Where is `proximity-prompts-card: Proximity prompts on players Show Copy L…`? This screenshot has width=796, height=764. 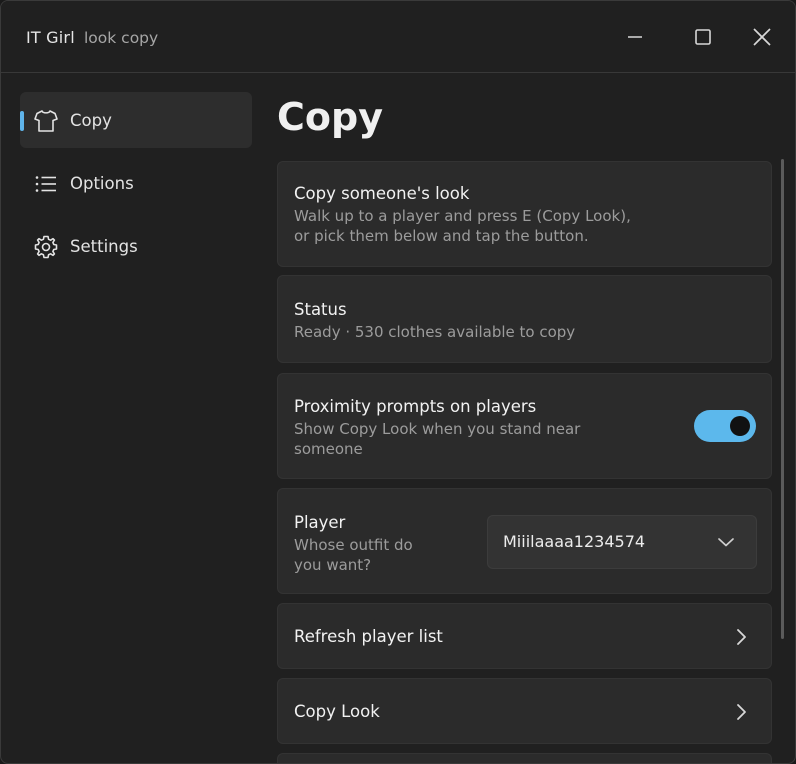
proximity-prompts-card: Proximity prompts on players Show Copy L… is located at coordinates (524, 426).